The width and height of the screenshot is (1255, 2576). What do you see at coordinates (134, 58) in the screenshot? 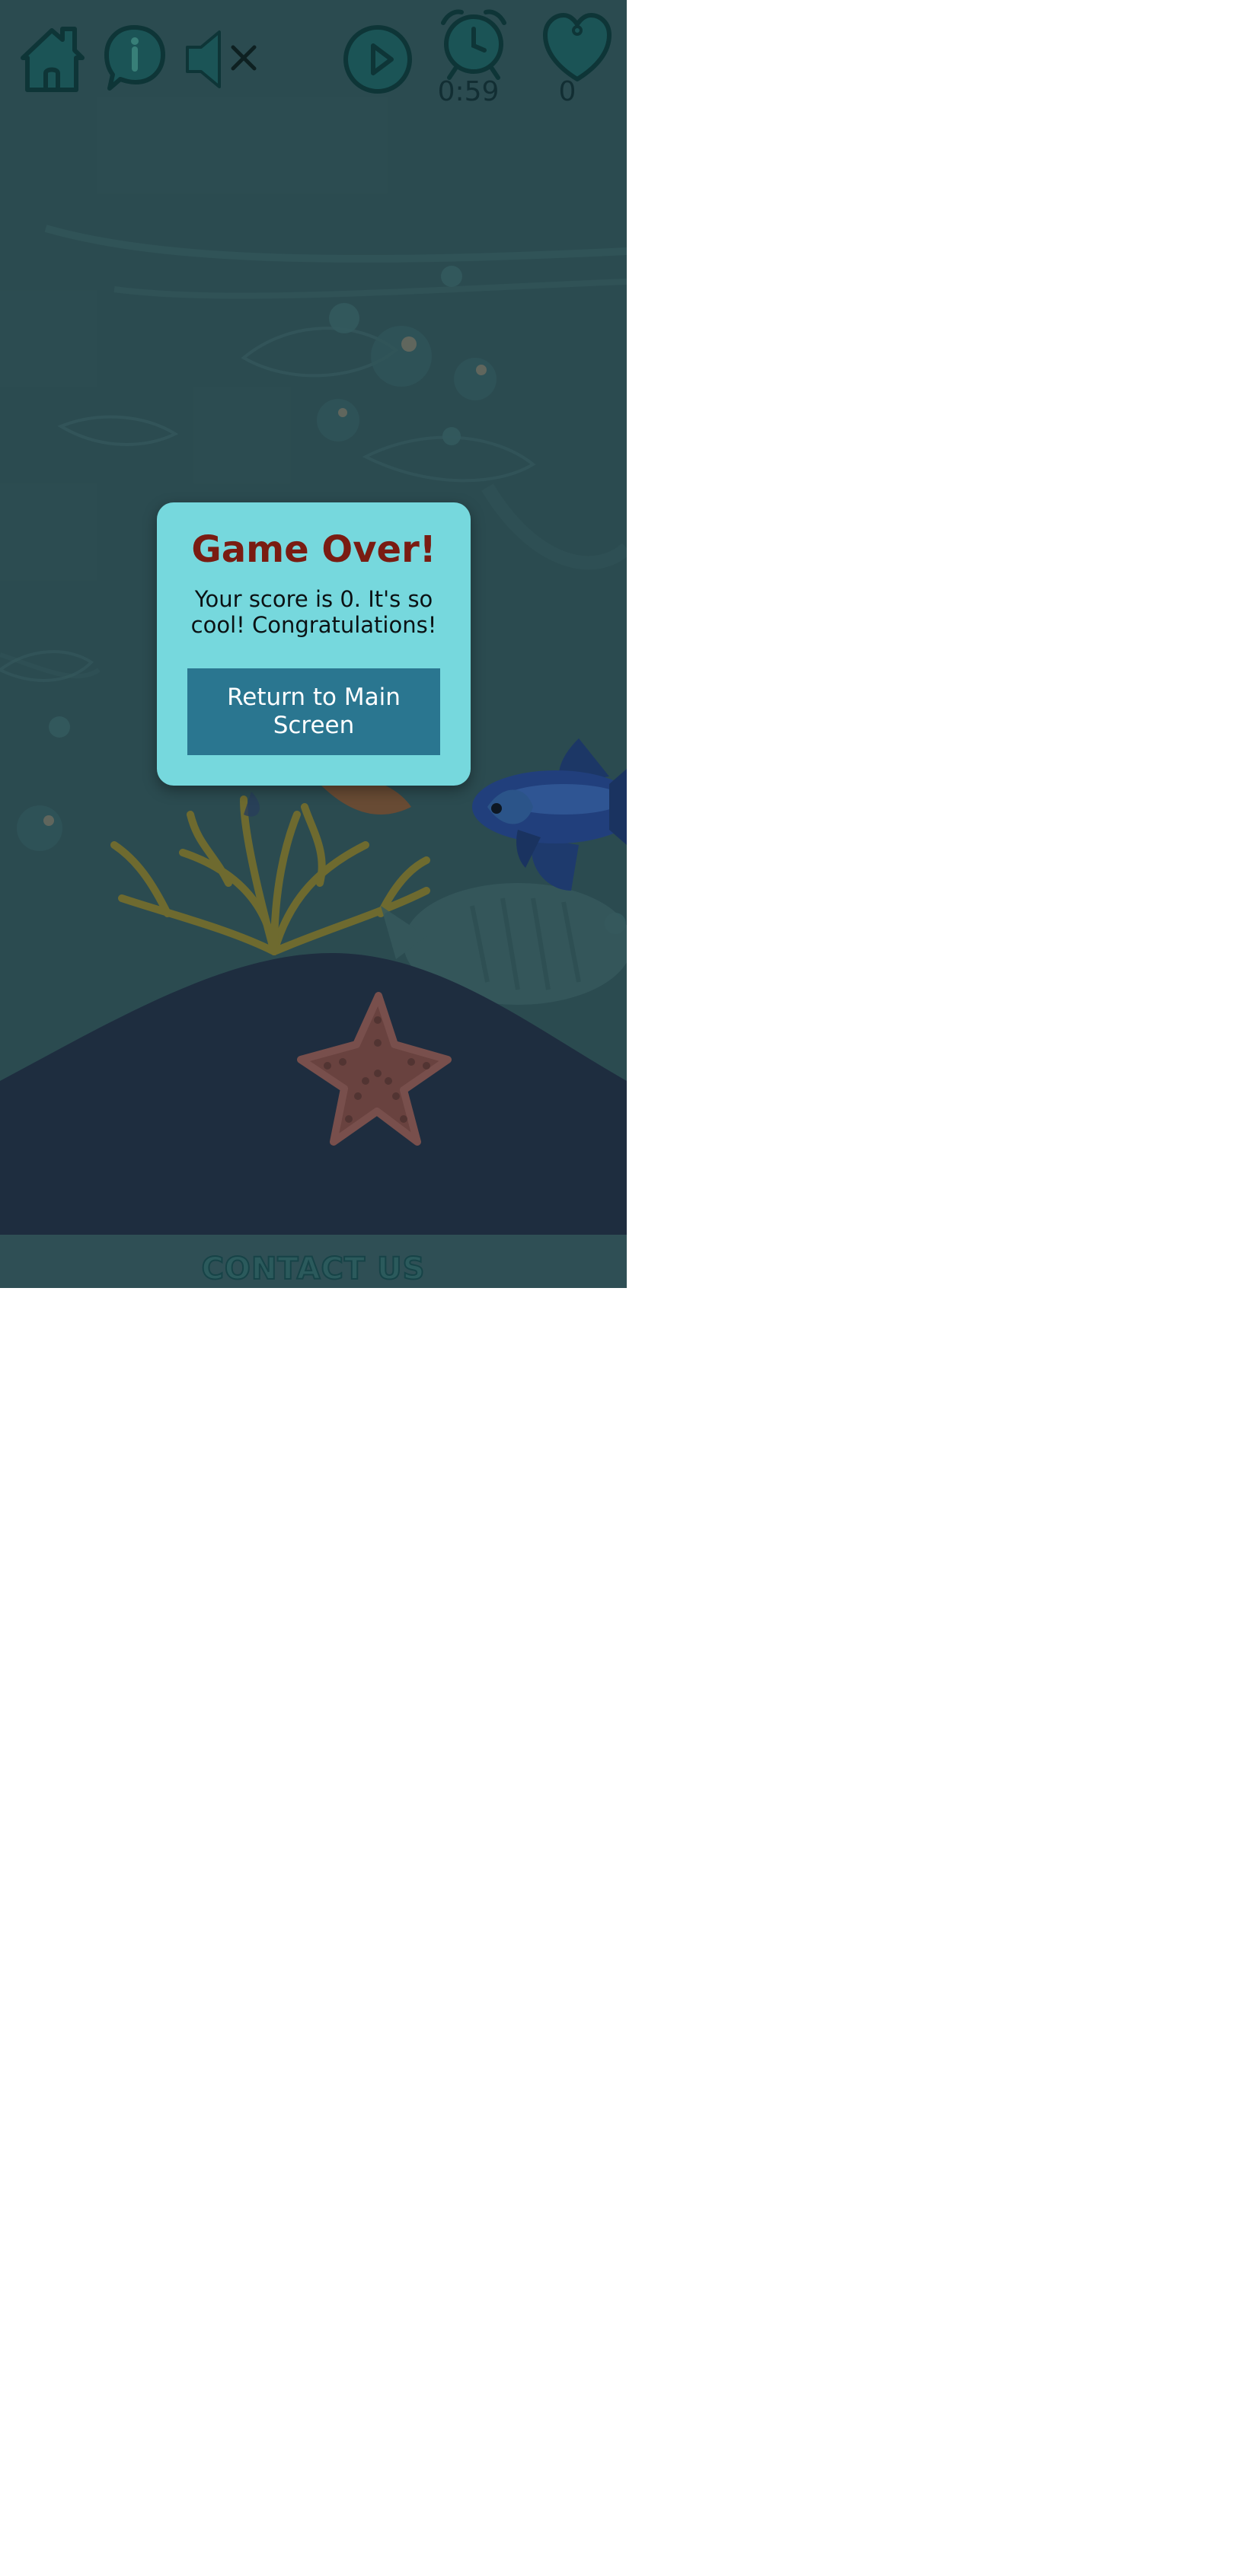
I see `info-icon` at bounding box center [134, 58].